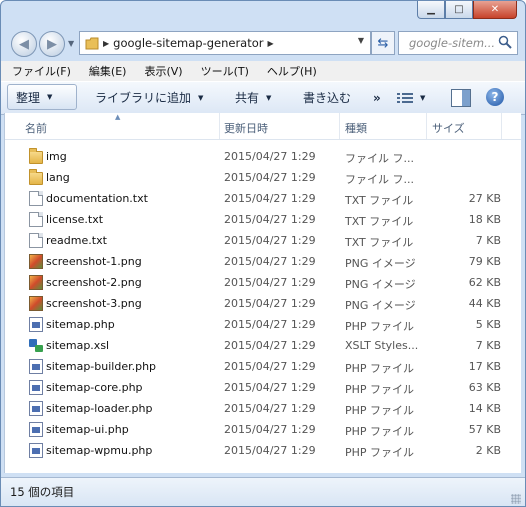 The height and width of the screenshot is (507, 526). What do you see at coordinates (42, 97) in the screenshot?
I see `organize-button: 整理 ▼` at bounding box center [42, 97].